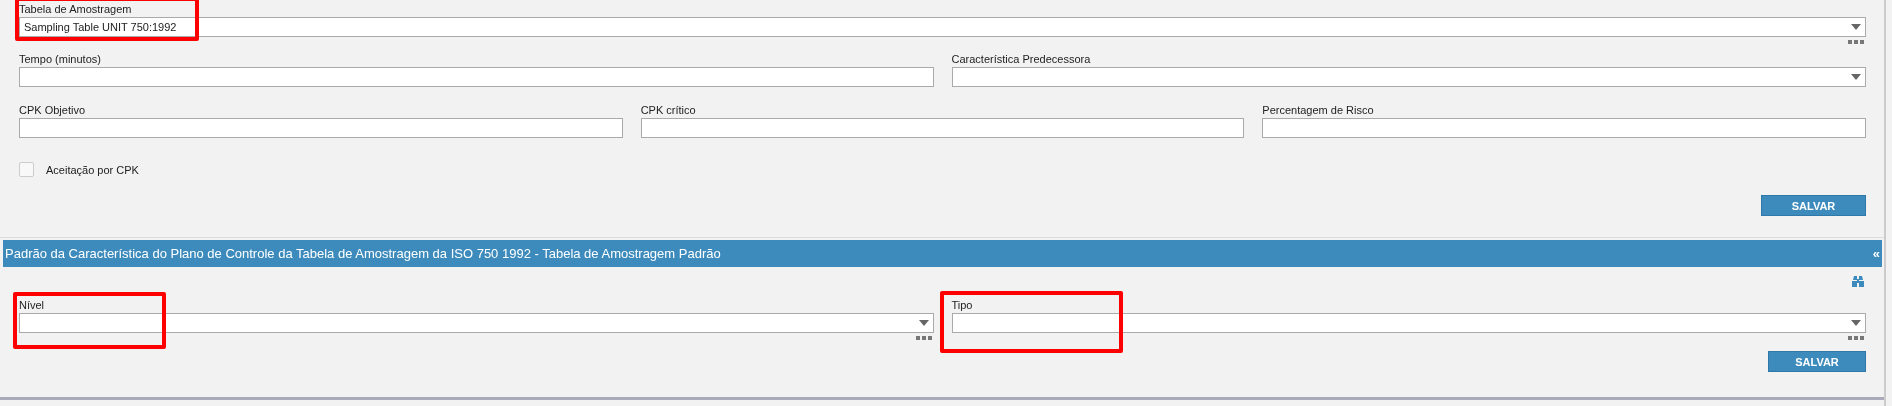  Describe the element at coordinates (60, 60) in the screenshot. I see `field-label: Tempo (minutos)` at that location.